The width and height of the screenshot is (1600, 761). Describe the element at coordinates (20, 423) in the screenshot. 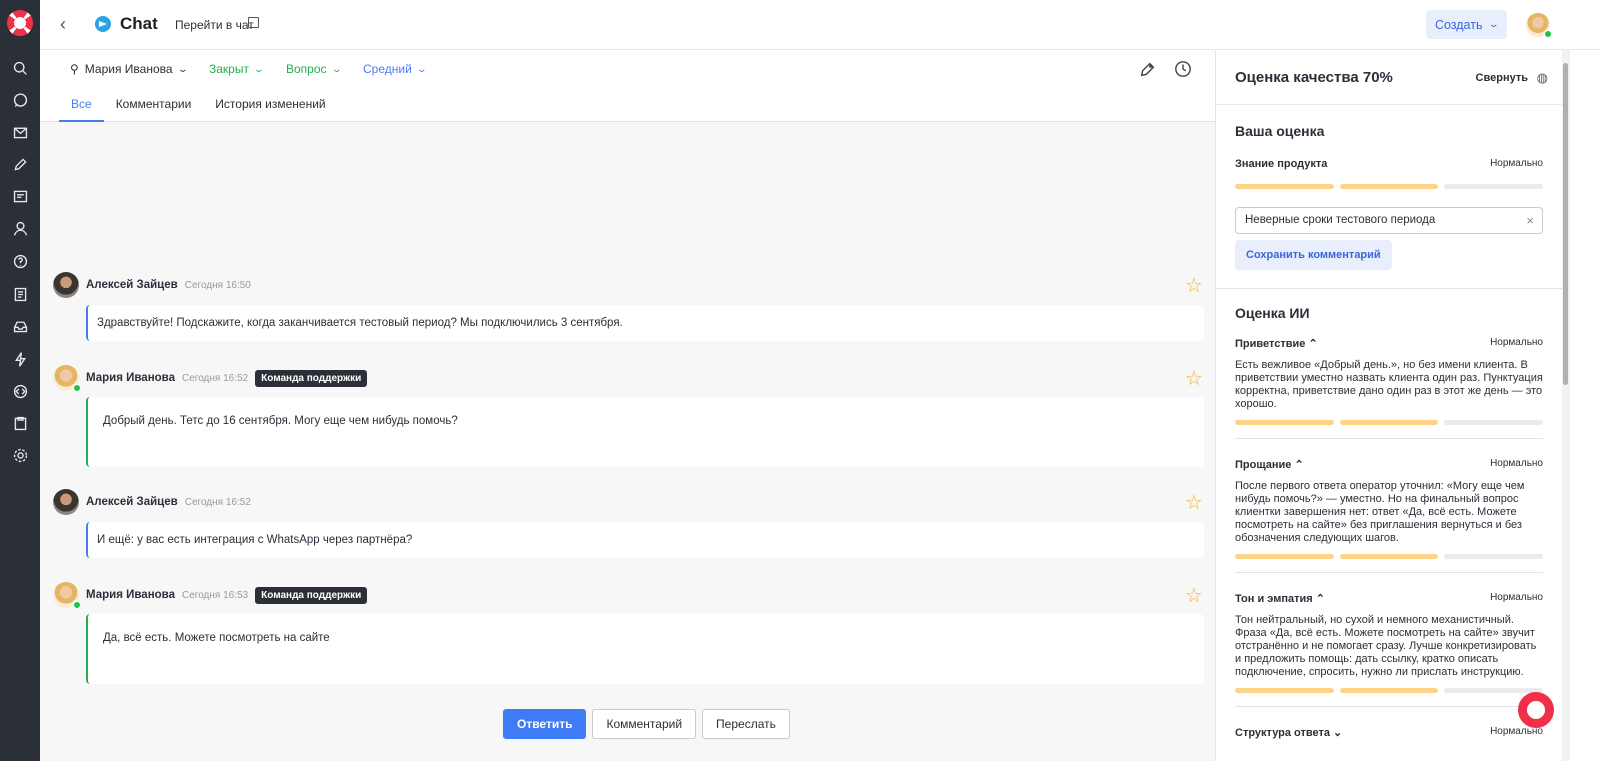

I see `clipboard-icon` at that location.